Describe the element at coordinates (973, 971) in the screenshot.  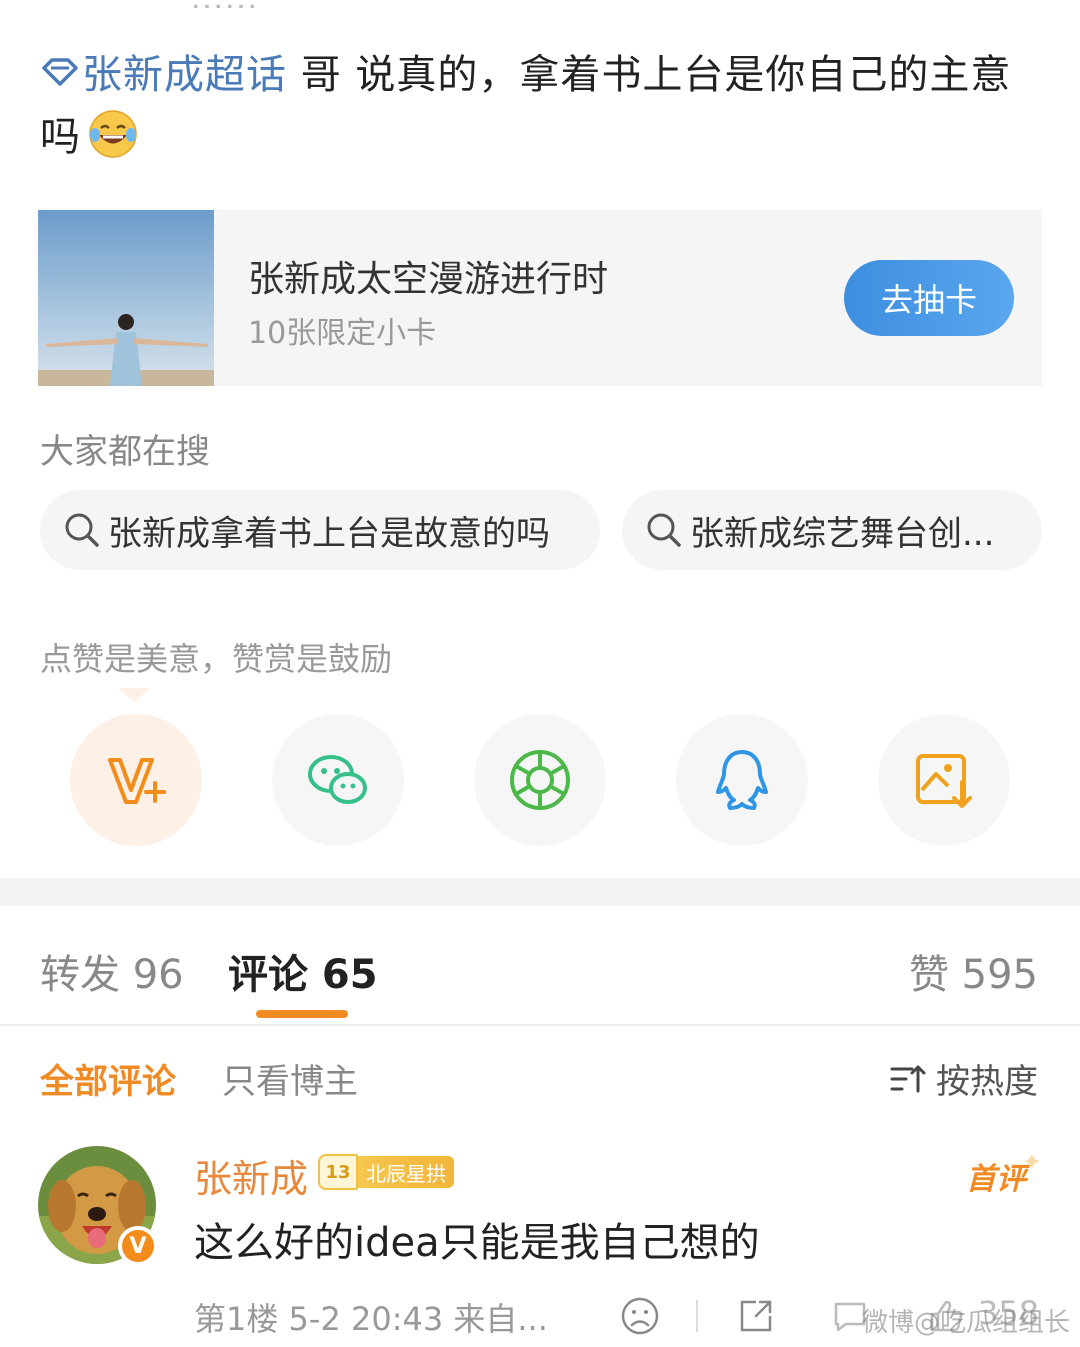
I see `tab-like: 赞 595` at that location.